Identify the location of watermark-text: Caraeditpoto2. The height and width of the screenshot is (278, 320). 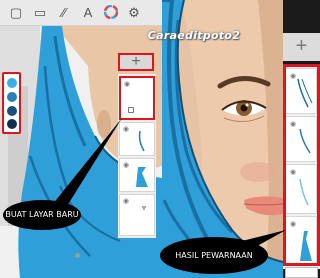
(194, 35).